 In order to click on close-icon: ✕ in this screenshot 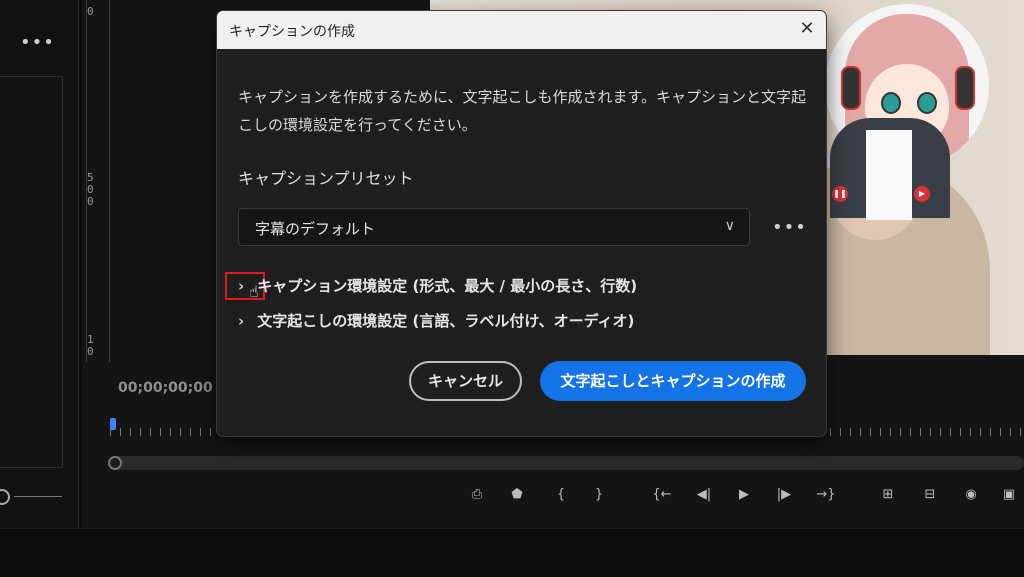, I will do `click(807, 29)`.